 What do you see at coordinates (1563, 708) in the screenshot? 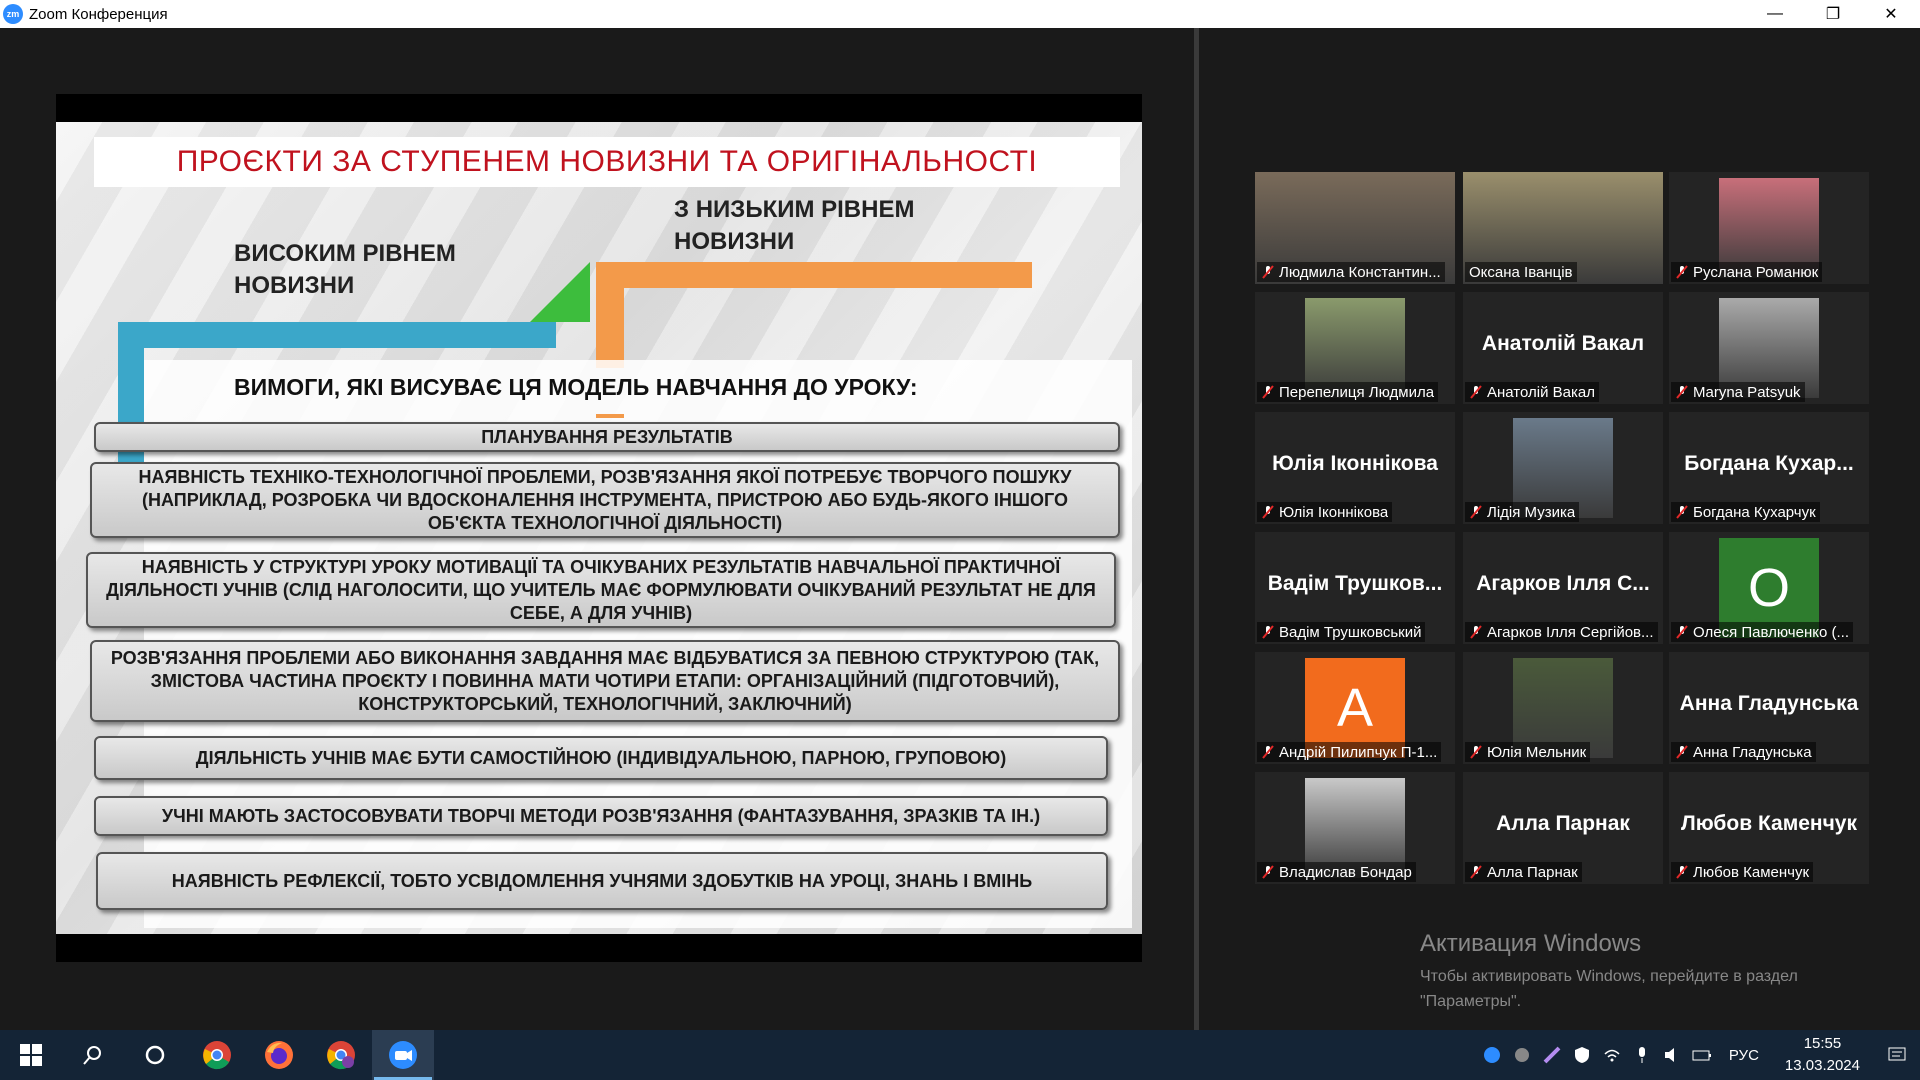
I see `participant-tile: Юлія Мельник` at bounding box center [1563, 708].